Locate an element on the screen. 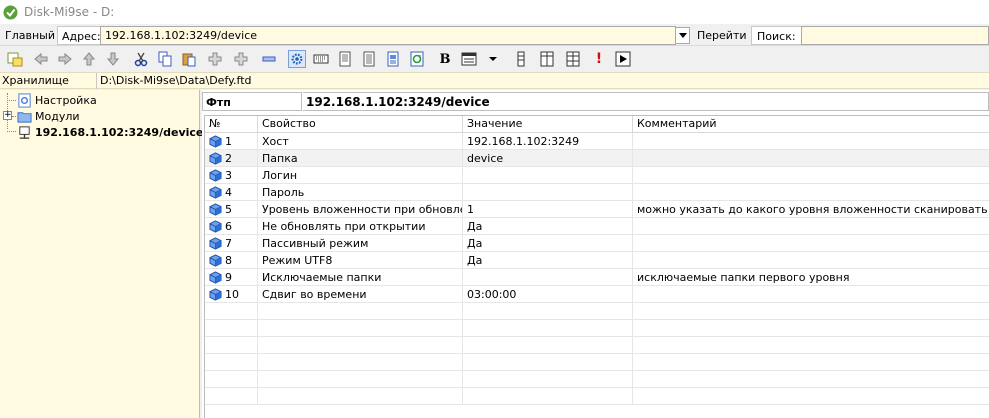 Image resolution: width=989 pixels, height=418 pixels. document-copy-icon is located at coordinates (369, 59).